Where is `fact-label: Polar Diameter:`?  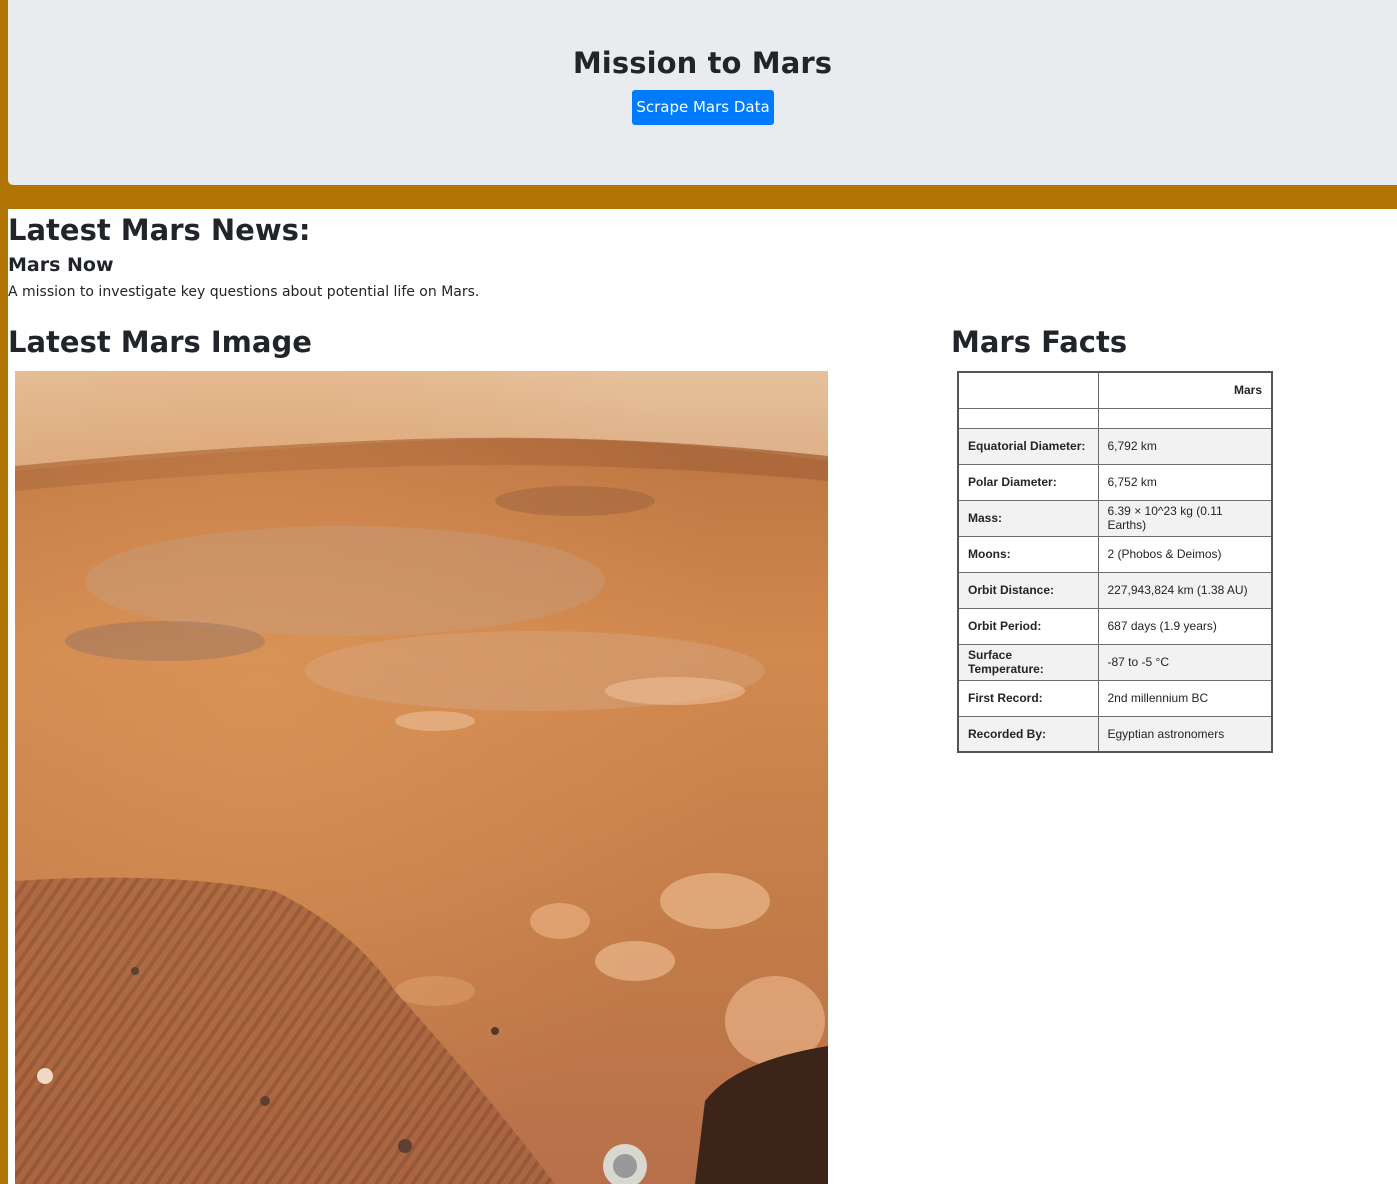 fact-label: Polar Diameter: is located at coordinates (1028, 482).